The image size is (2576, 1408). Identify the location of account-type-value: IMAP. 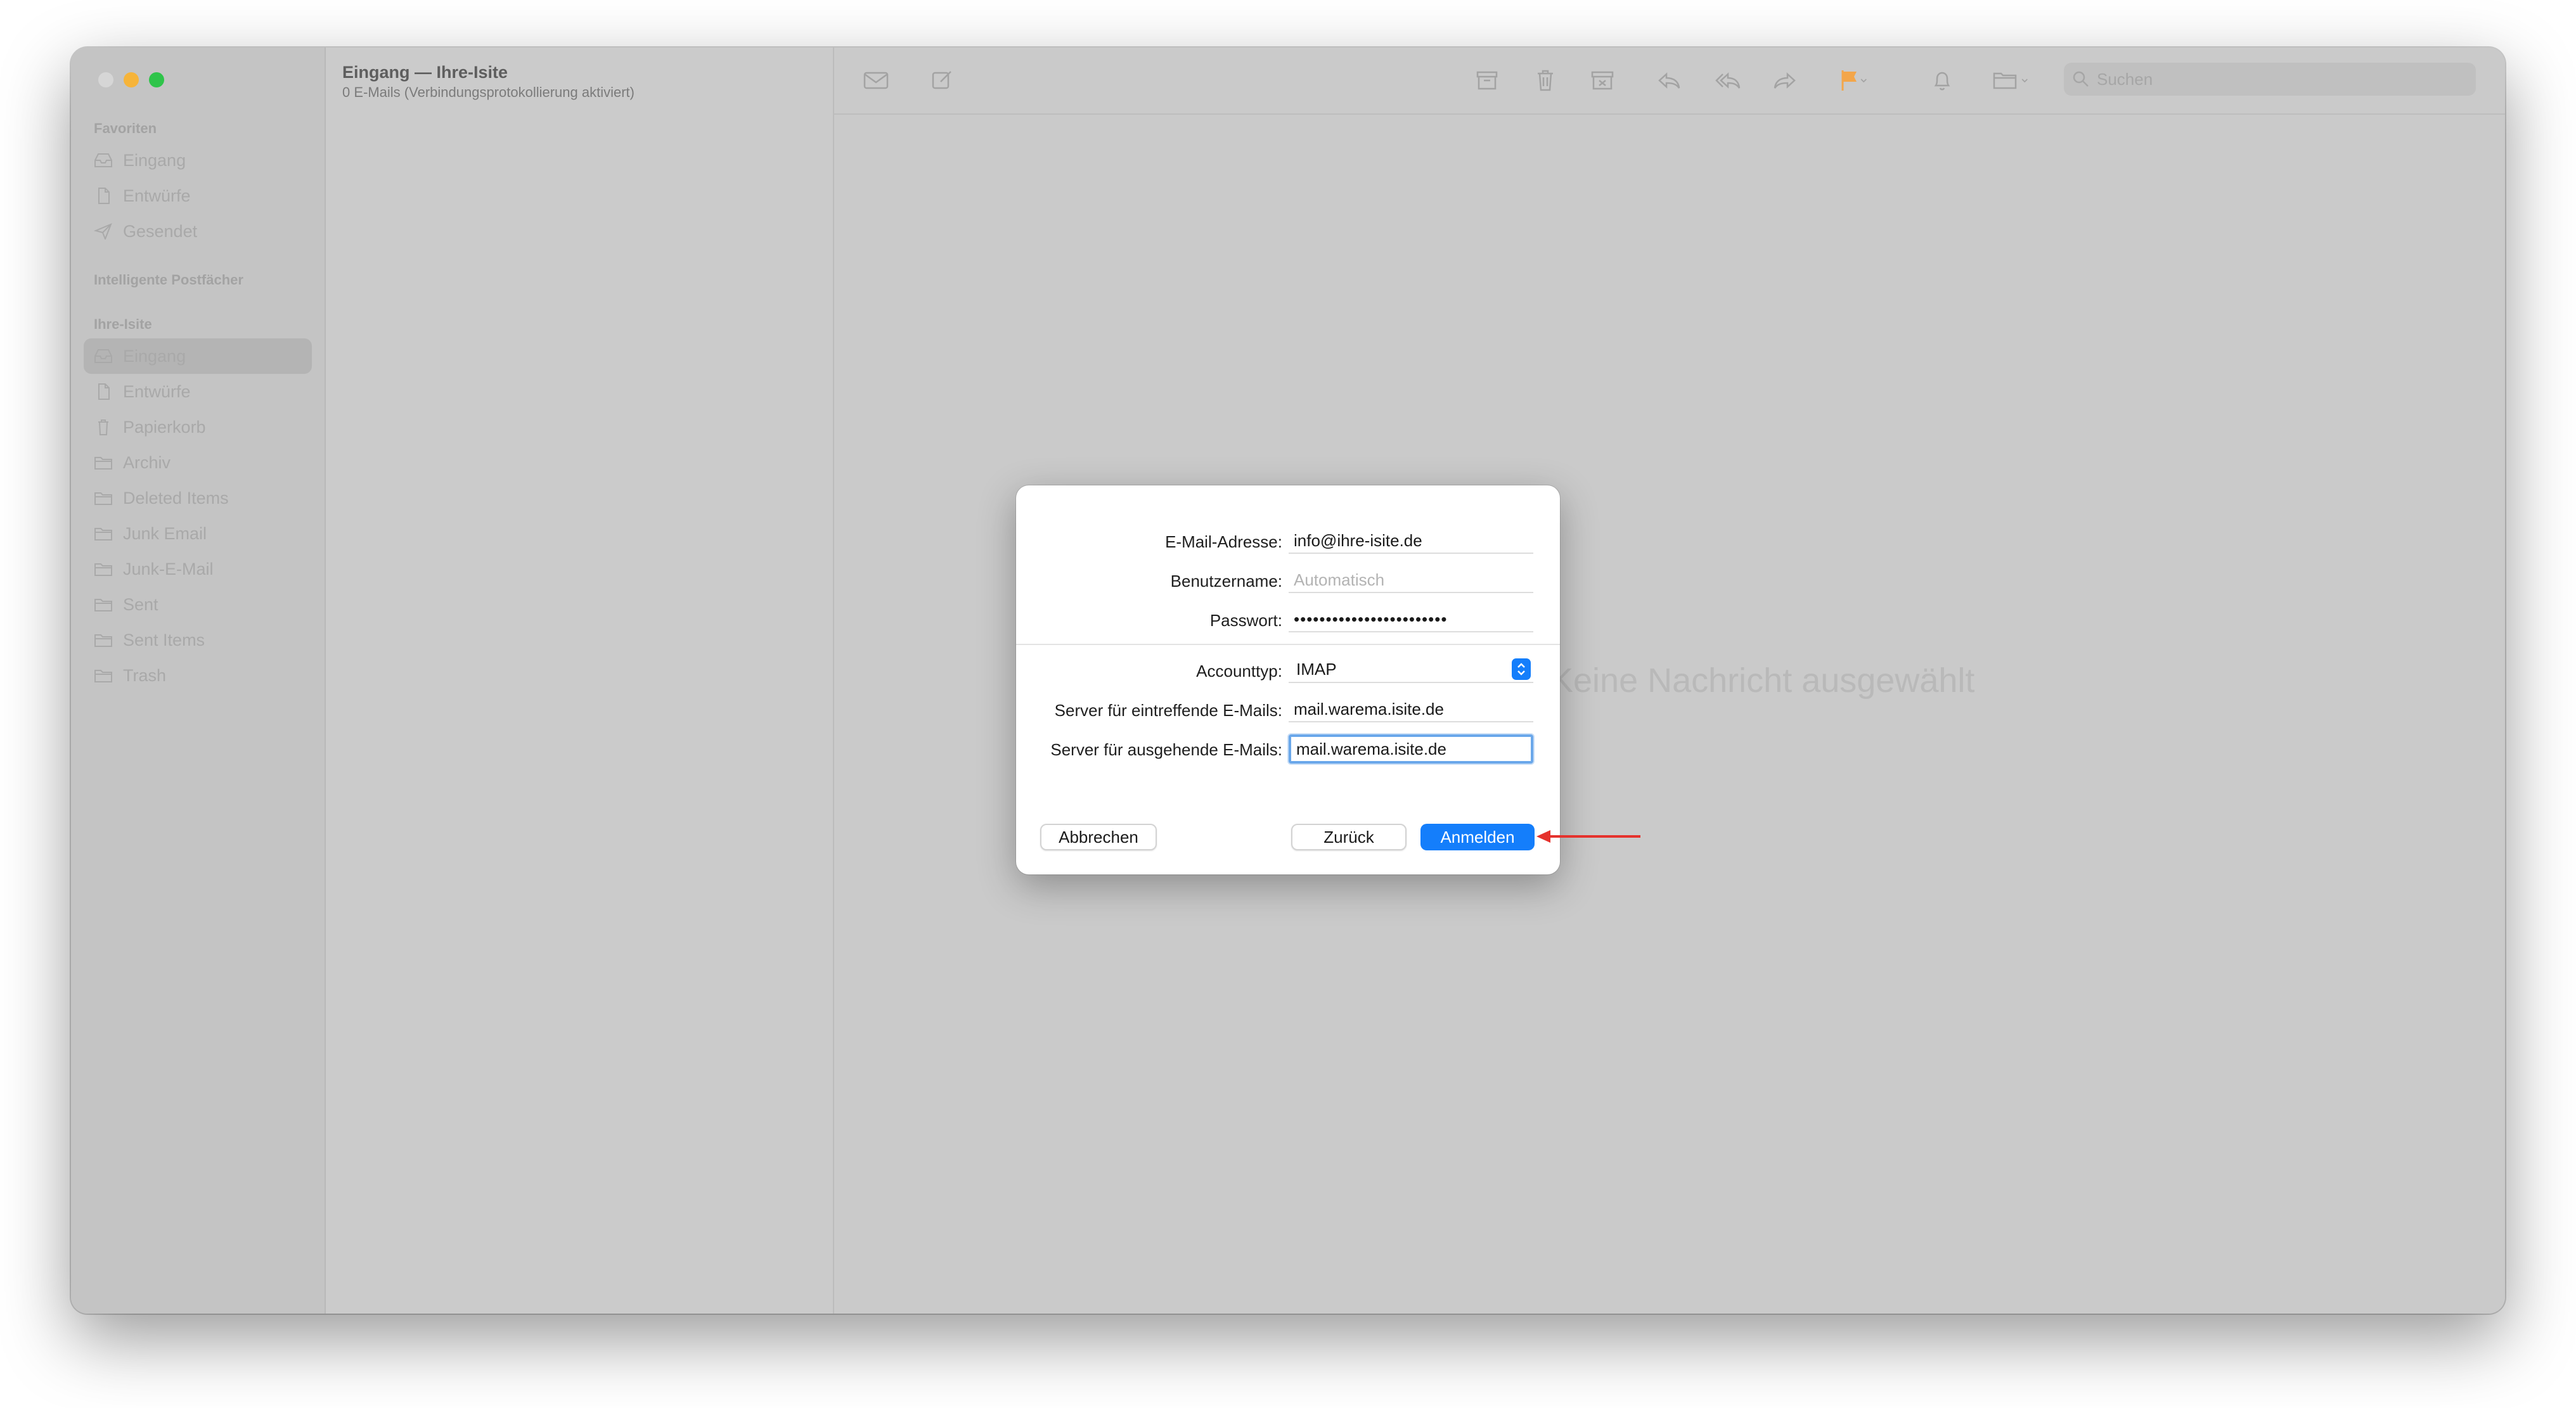
(1317, 669).